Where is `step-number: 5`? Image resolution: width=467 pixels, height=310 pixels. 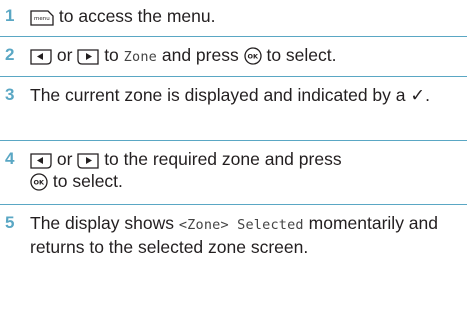
step-number: 5 is located at coordinates (10, 222).